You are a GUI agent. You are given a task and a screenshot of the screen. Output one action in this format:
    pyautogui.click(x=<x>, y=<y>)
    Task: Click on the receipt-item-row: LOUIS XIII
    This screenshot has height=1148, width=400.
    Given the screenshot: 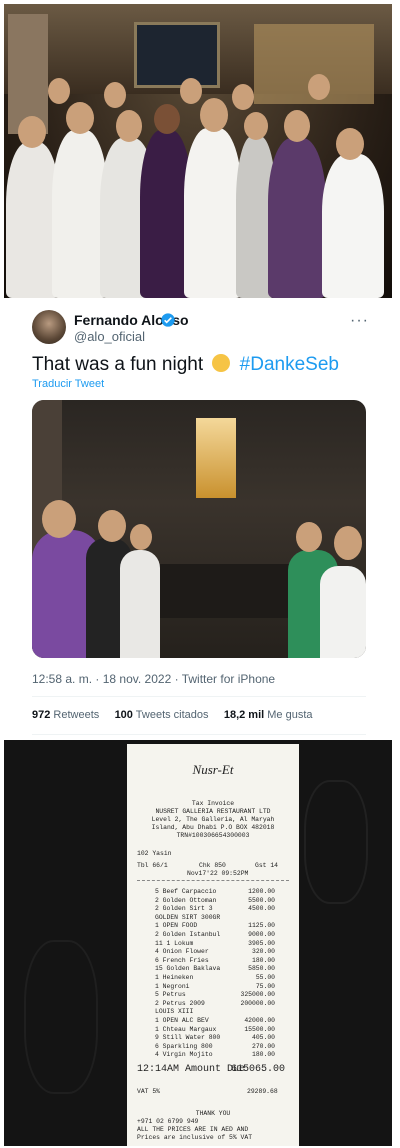 What is the action you would take?
    pyautogui.click(x=215, y=1012)
    